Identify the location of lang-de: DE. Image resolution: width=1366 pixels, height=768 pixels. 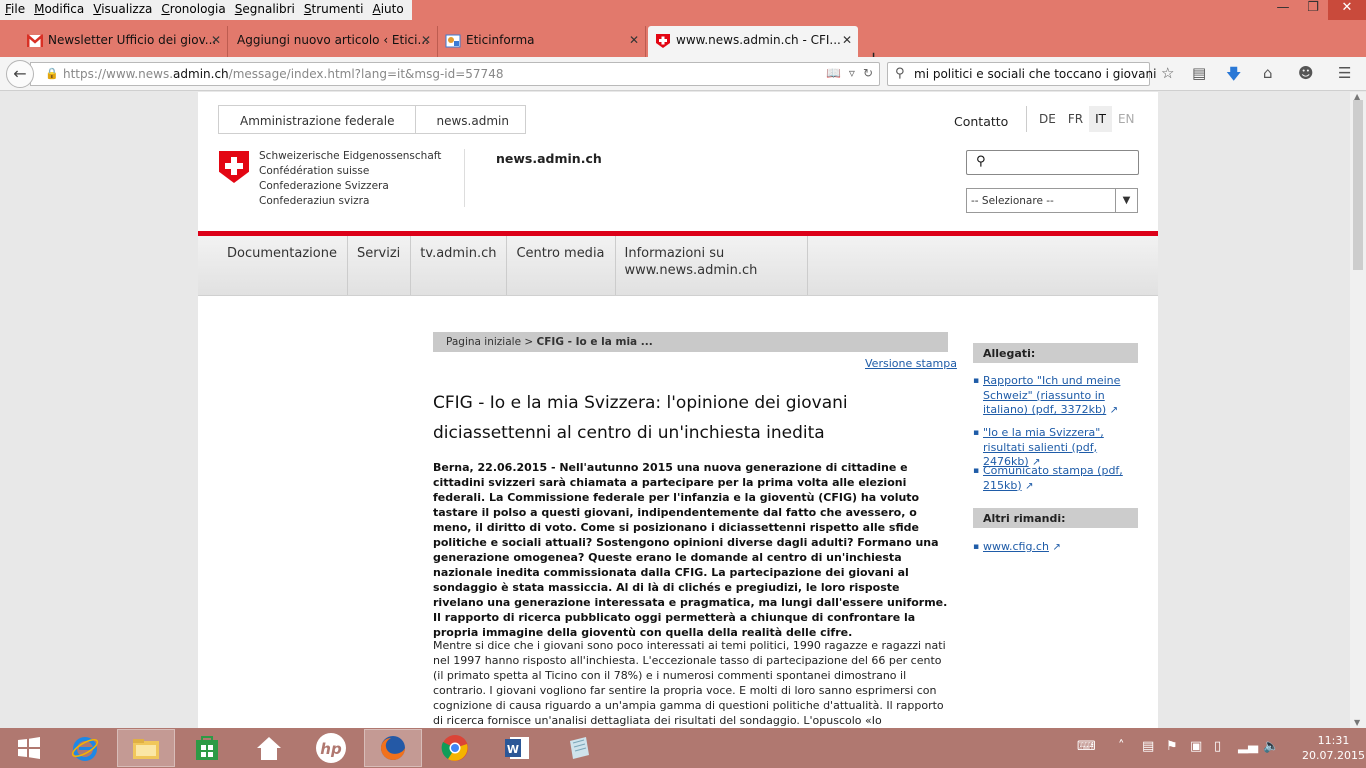
(1047, 119).